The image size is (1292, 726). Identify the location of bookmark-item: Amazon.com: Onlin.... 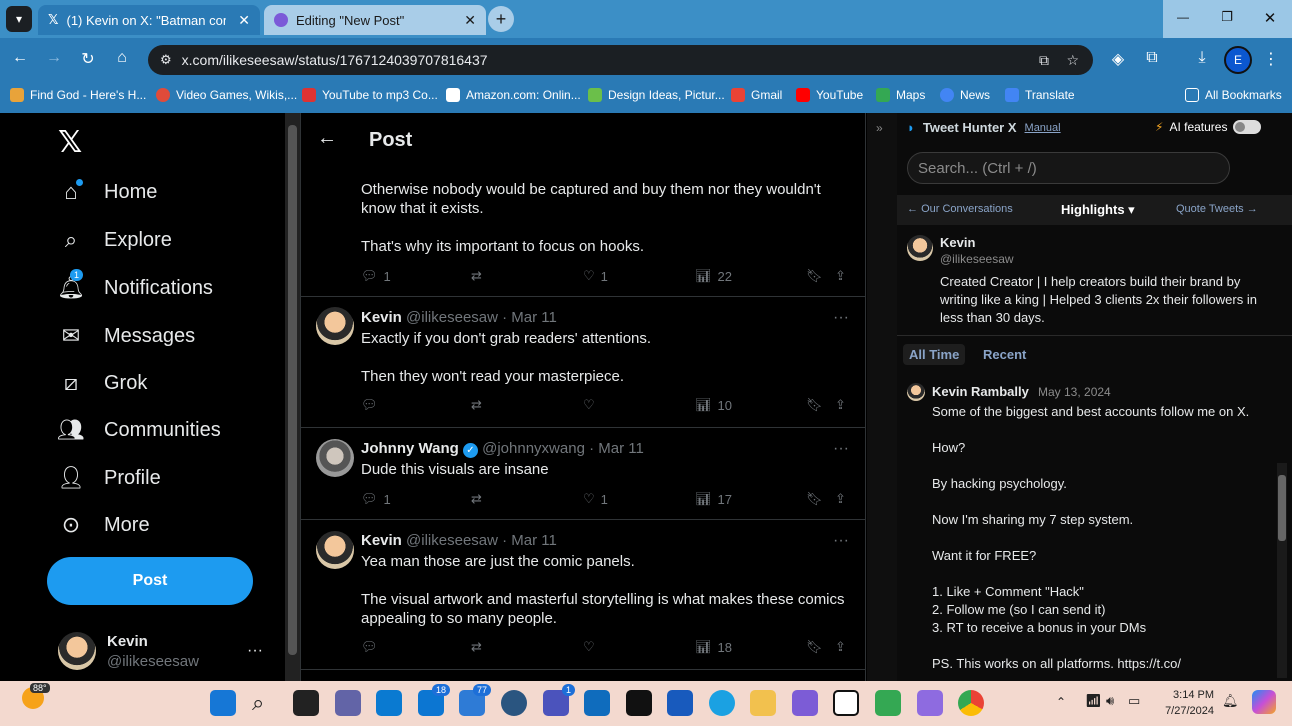
(513, 95).